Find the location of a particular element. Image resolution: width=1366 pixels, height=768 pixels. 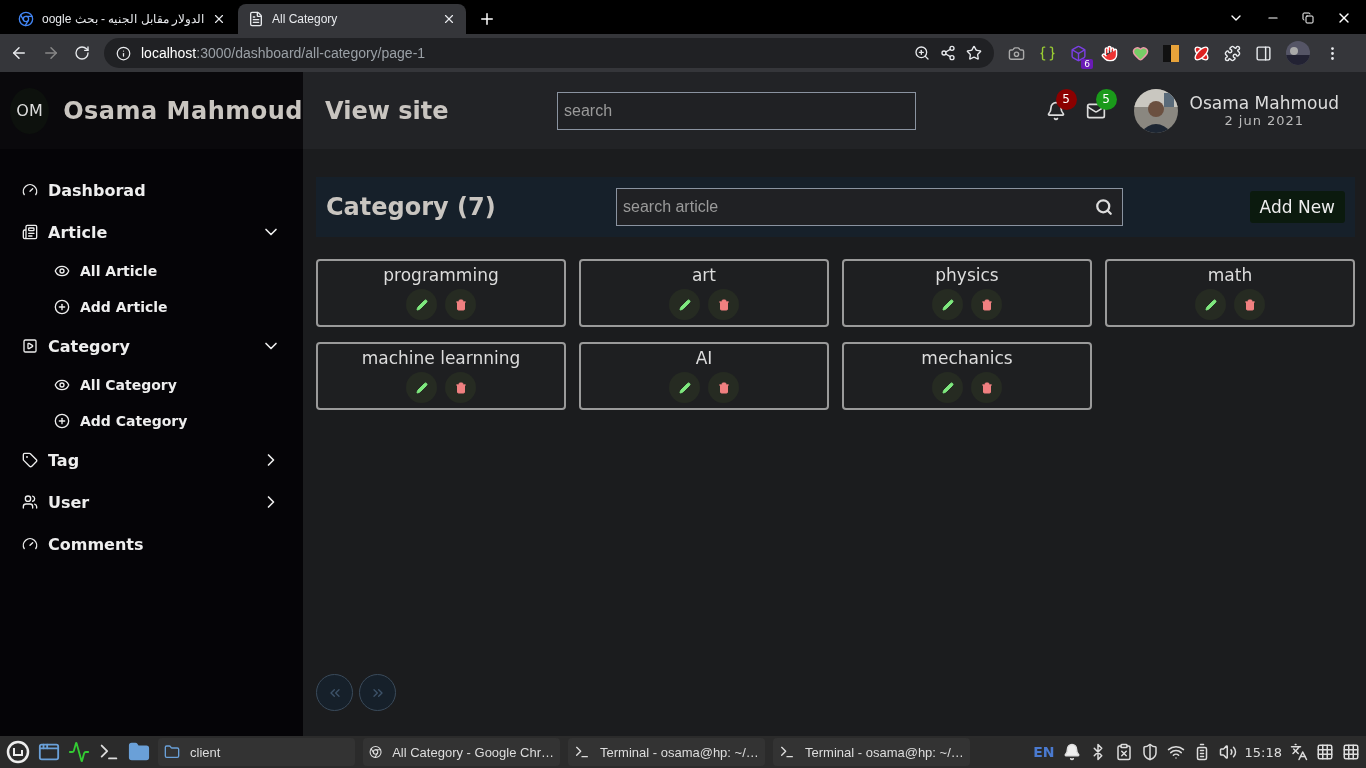

brand-name: Osama Mahmoud is located at coordinates (183, 110).